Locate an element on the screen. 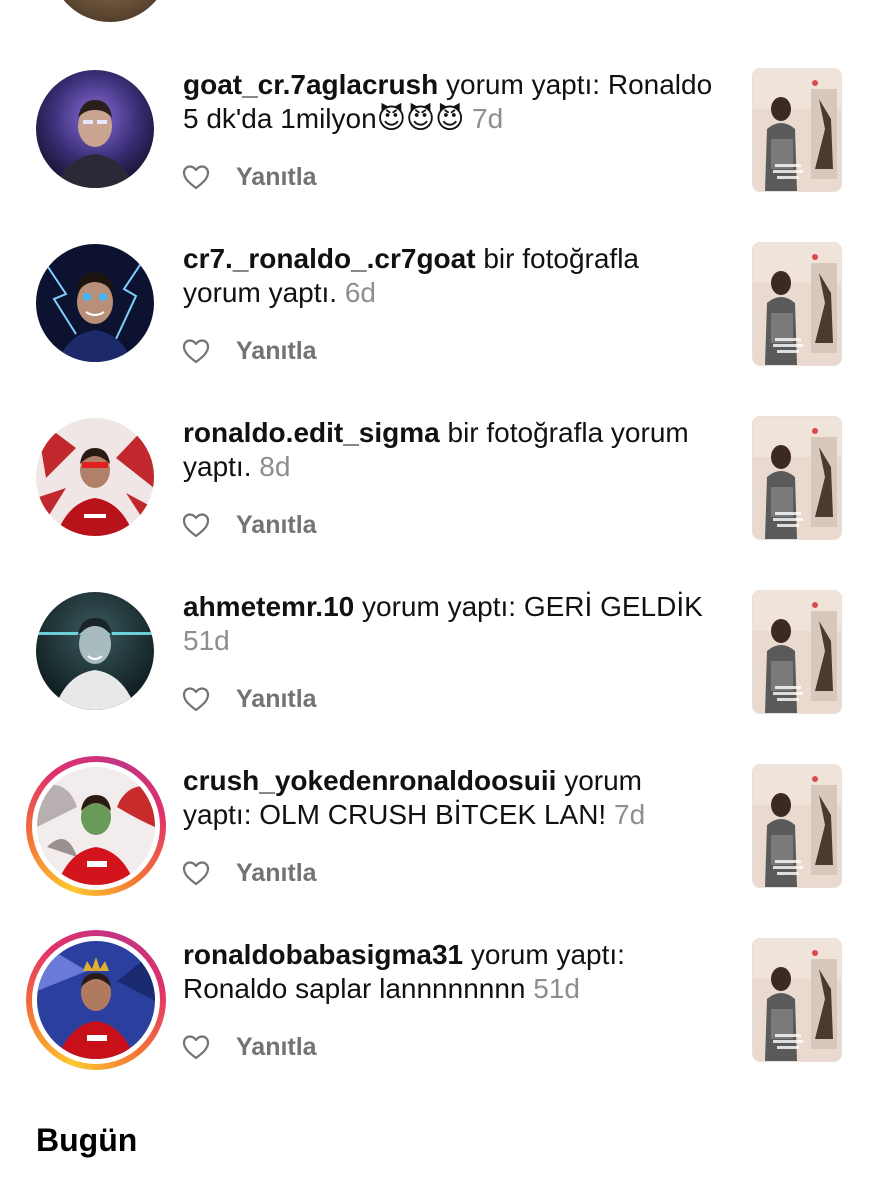 The width and height of the screenshot is (874, 1200). timestamp: 8d is located at coordinates (271, 466).